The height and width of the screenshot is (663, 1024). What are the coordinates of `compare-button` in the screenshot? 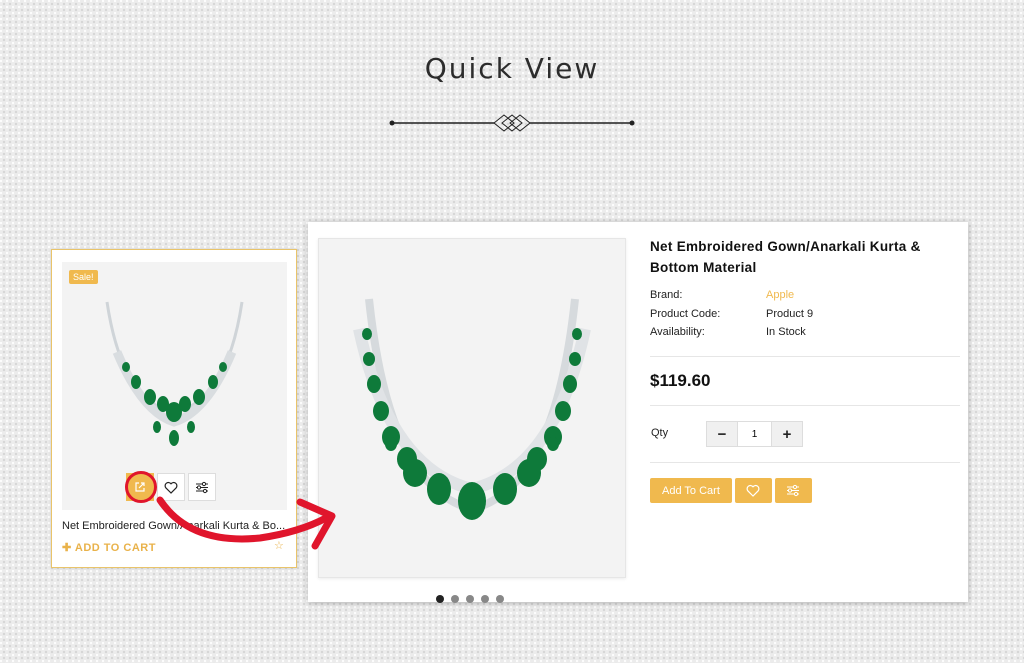 It's located at (793, 490).